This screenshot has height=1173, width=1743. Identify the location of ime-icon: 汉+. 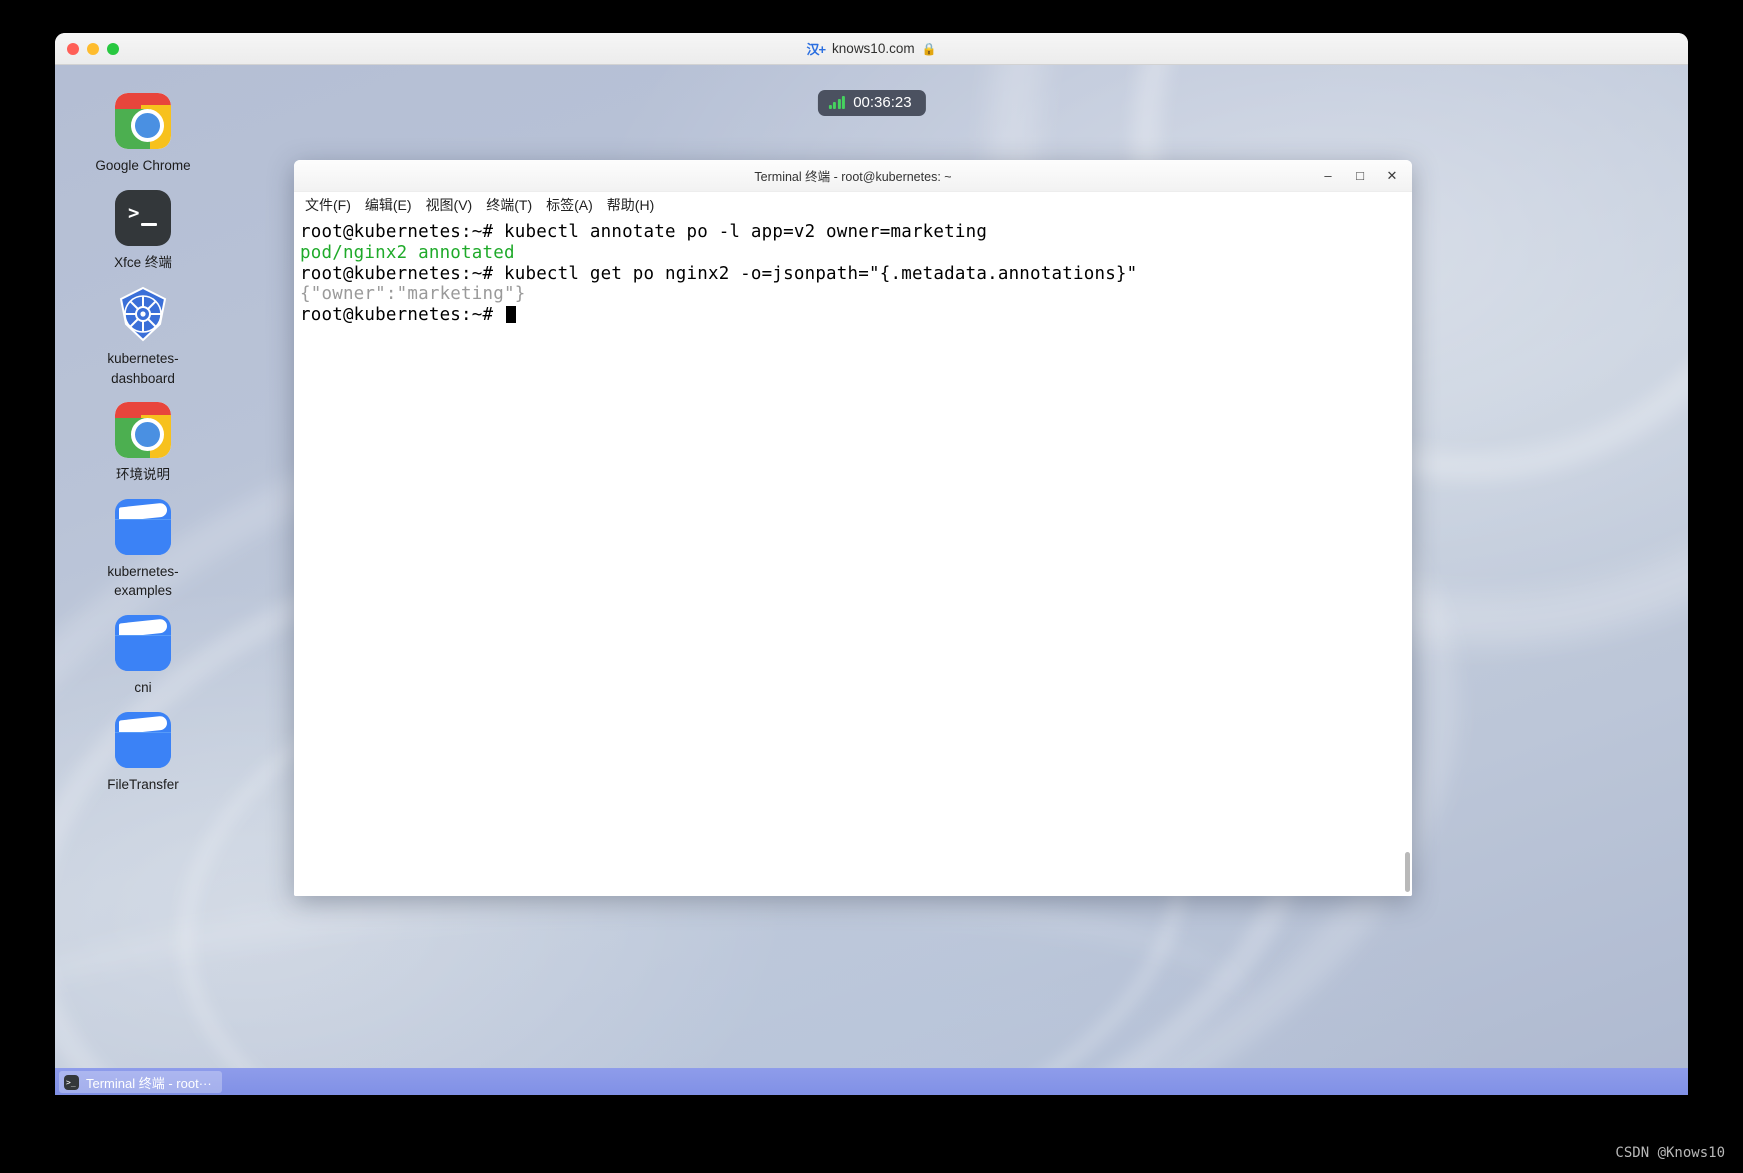
(816, 49).